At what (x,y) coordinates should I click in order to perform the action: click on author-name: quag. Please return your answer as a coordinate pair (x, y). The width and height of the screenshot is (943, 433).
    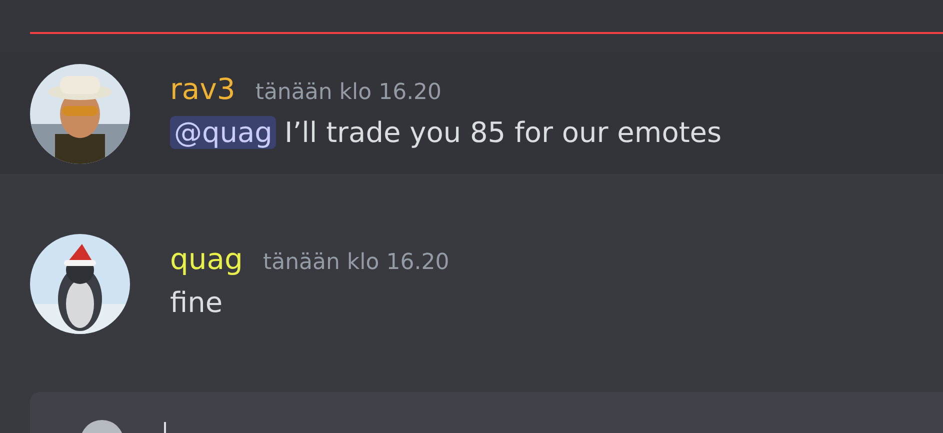
    Looking at the image, I should click on (206, 259).